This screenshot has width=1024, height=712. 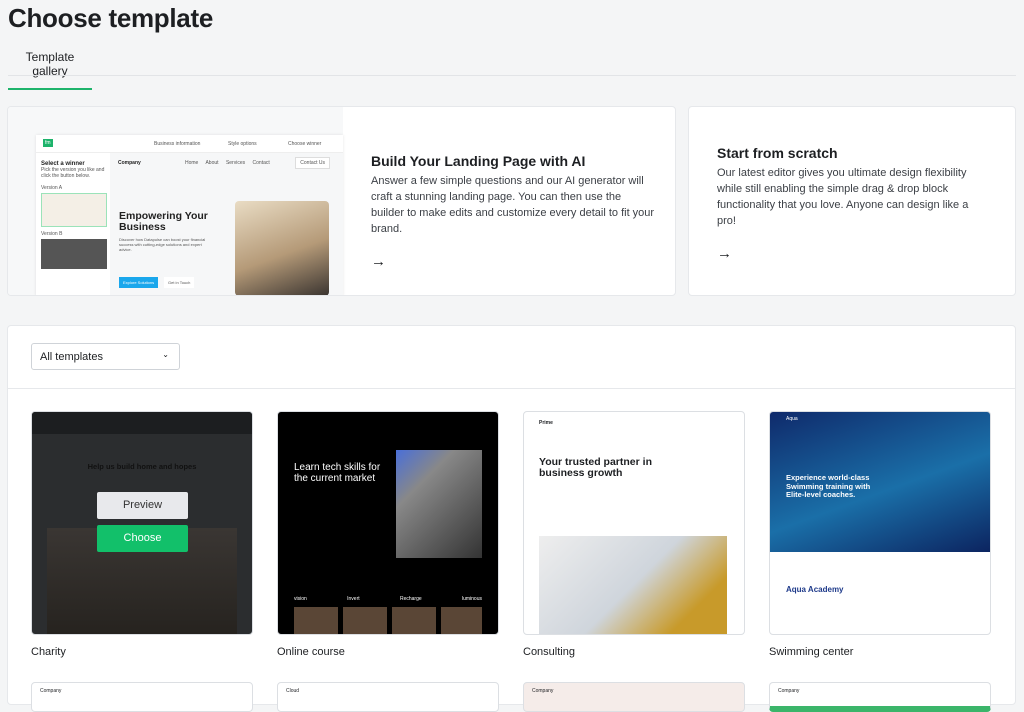 I want to click on template-card: Cloud, so click(x=388, y=697).